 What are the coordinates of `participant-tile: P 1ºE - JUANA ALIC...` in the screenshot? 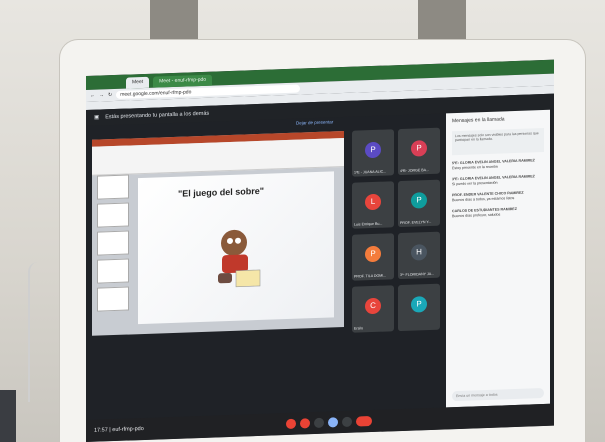 It's located at (373, 153).